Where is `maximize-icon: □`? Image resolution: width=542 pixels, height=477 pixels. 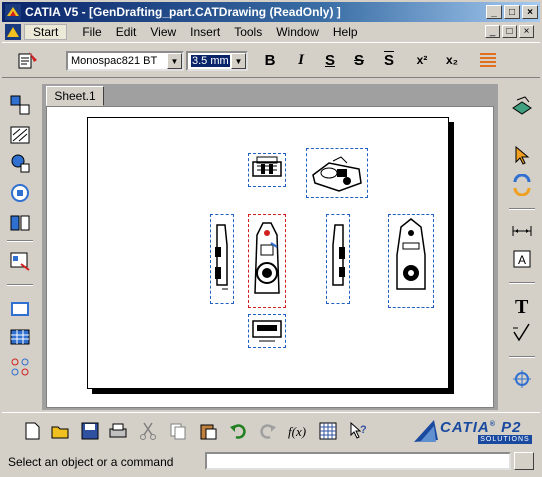 maximize-icon: □ is located at coordinates (512, 12).